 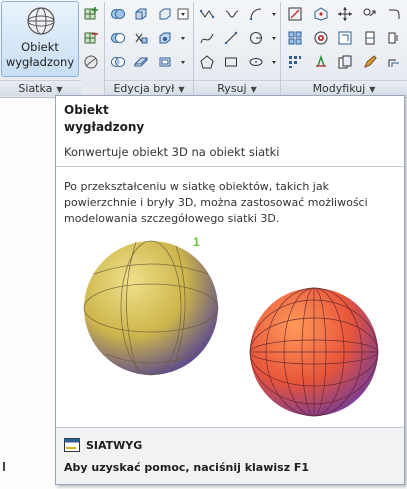 I want to click on command-row: SIATWYG, so click(x=103, y=445).